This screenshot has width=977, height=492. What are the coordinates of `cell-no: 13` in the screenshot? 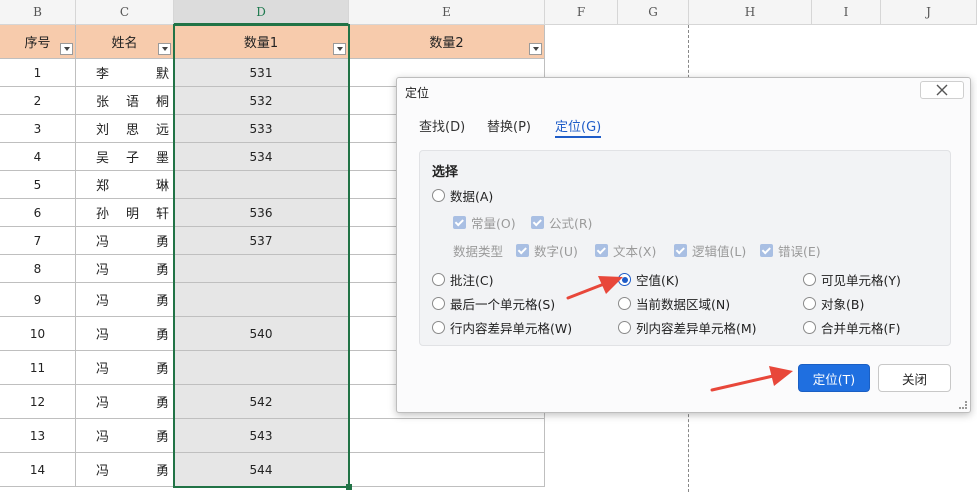 It's located at (38, 436).